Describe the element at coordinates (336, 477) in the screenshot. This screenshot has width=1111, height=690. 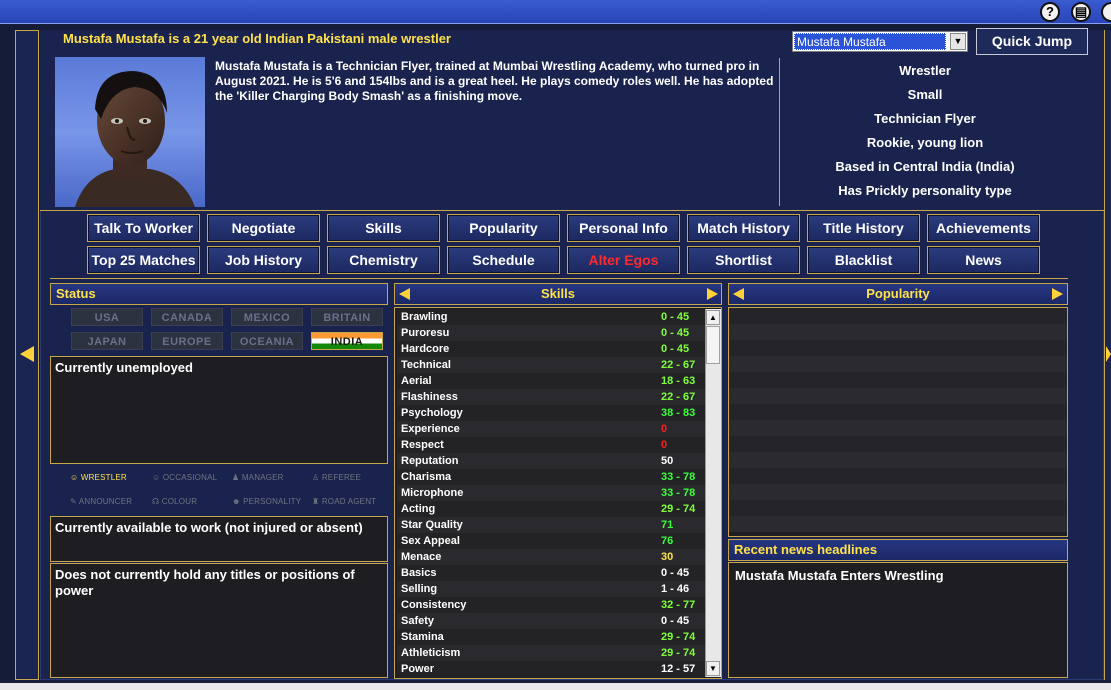
I see `role-referee: ♙ REFEREE` at that location.